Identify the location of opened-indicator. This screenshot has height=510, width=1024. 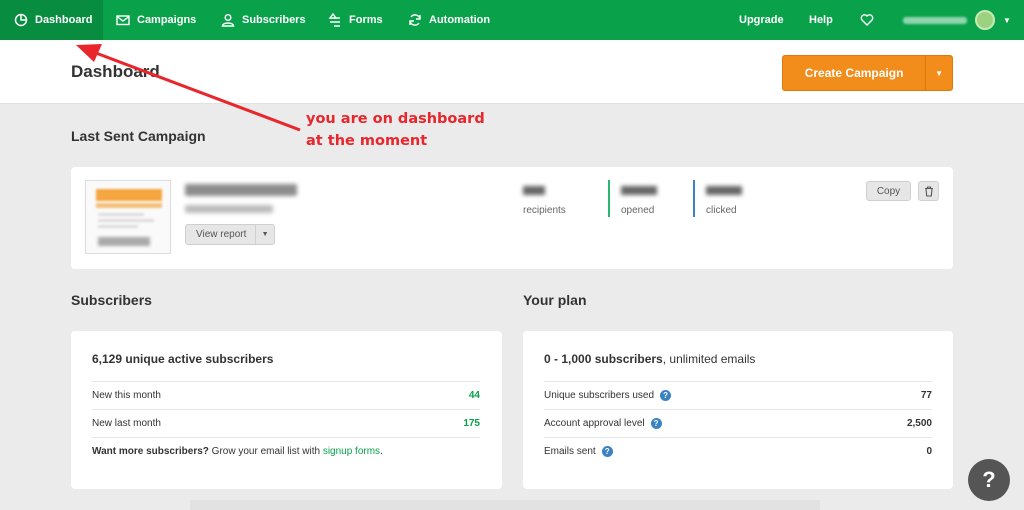
(609, 198).